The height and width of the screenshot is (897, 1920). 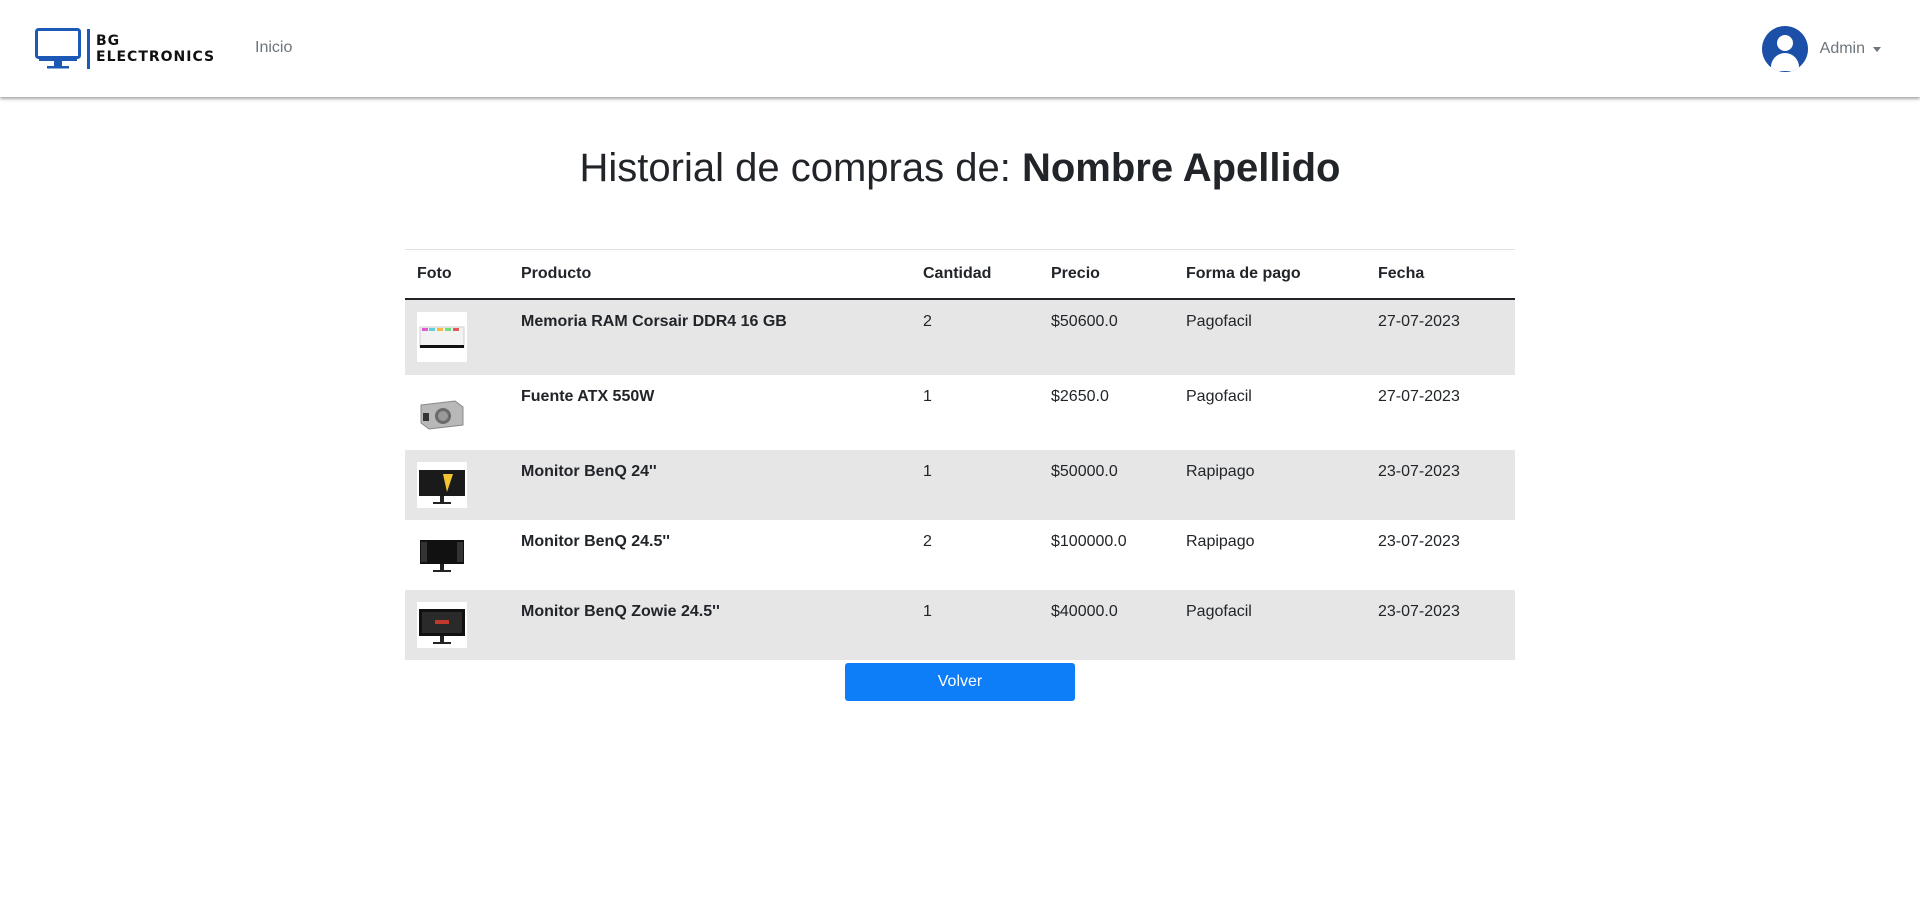 What do you see at coordinates (273, 48) in the screenshot?
I see `nav-link-inicio: Inicio` at bounding box center [273, 48].